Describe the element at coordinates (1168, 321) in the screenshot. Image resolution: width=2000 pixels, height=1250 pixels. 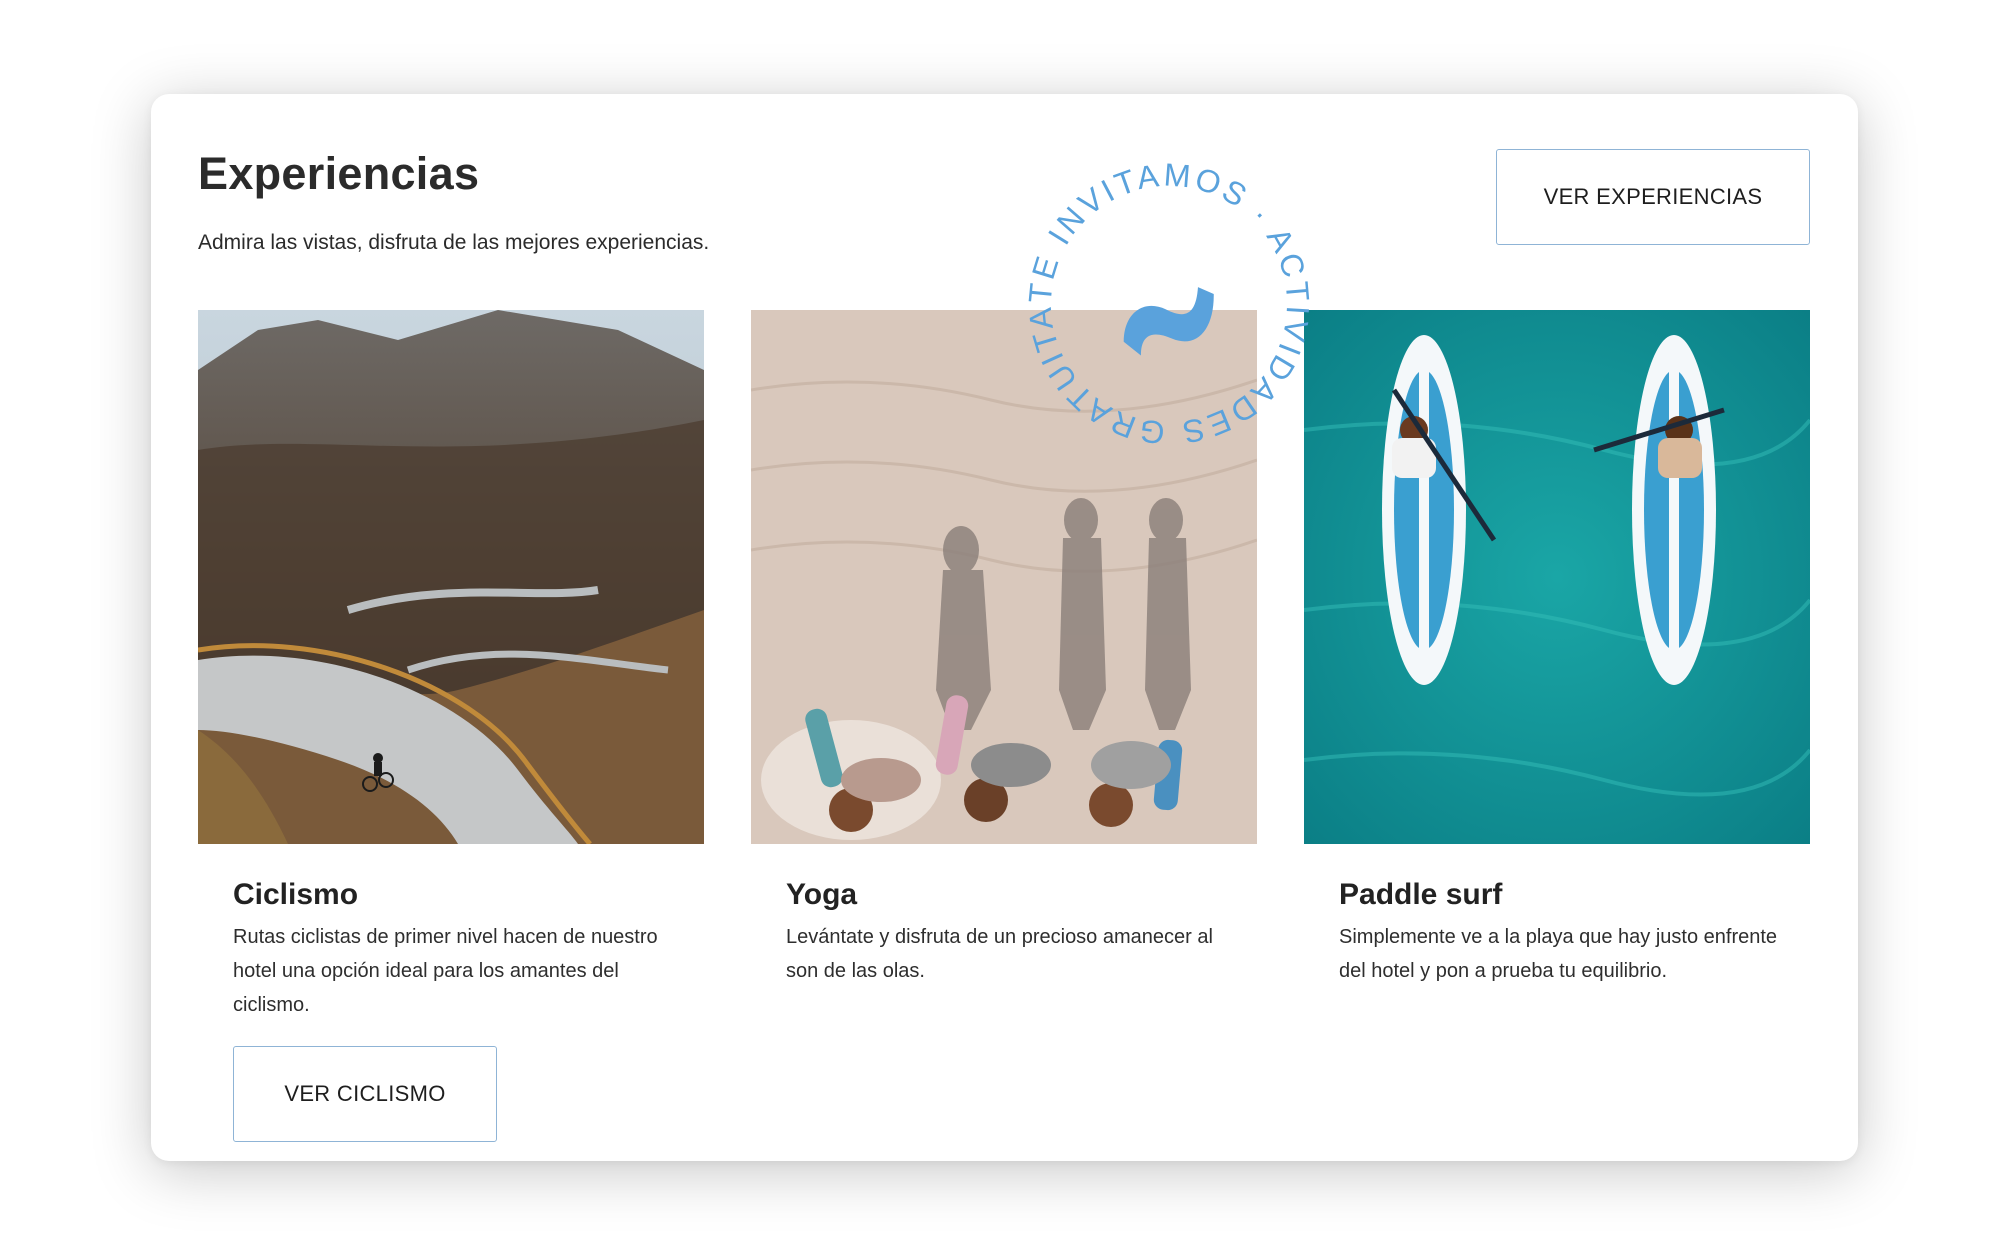
I see `wave-icon` at that location.